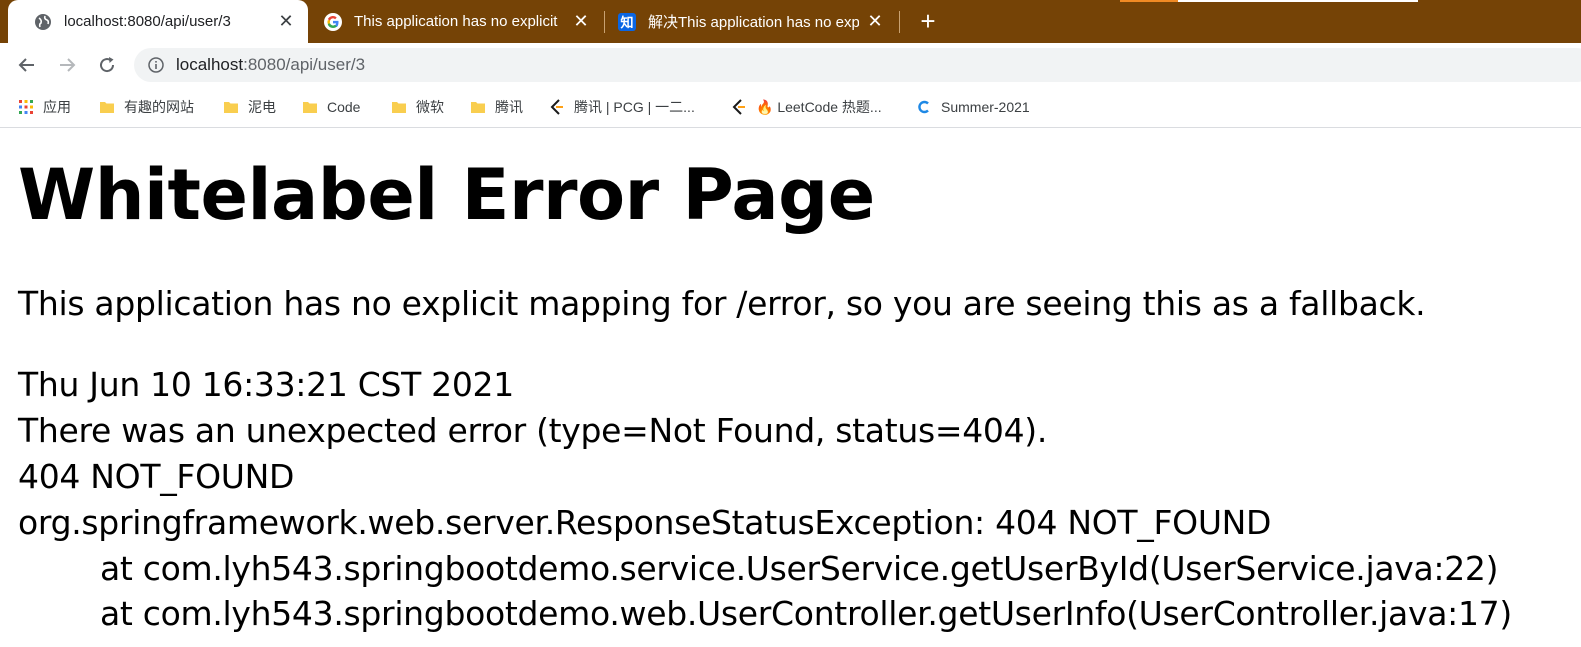 The image size is (1581, 647). Describe the element at coordinates (857, 65) in the screenshot. I see `address-bar: localhost:8080/api/user/3` at that location.